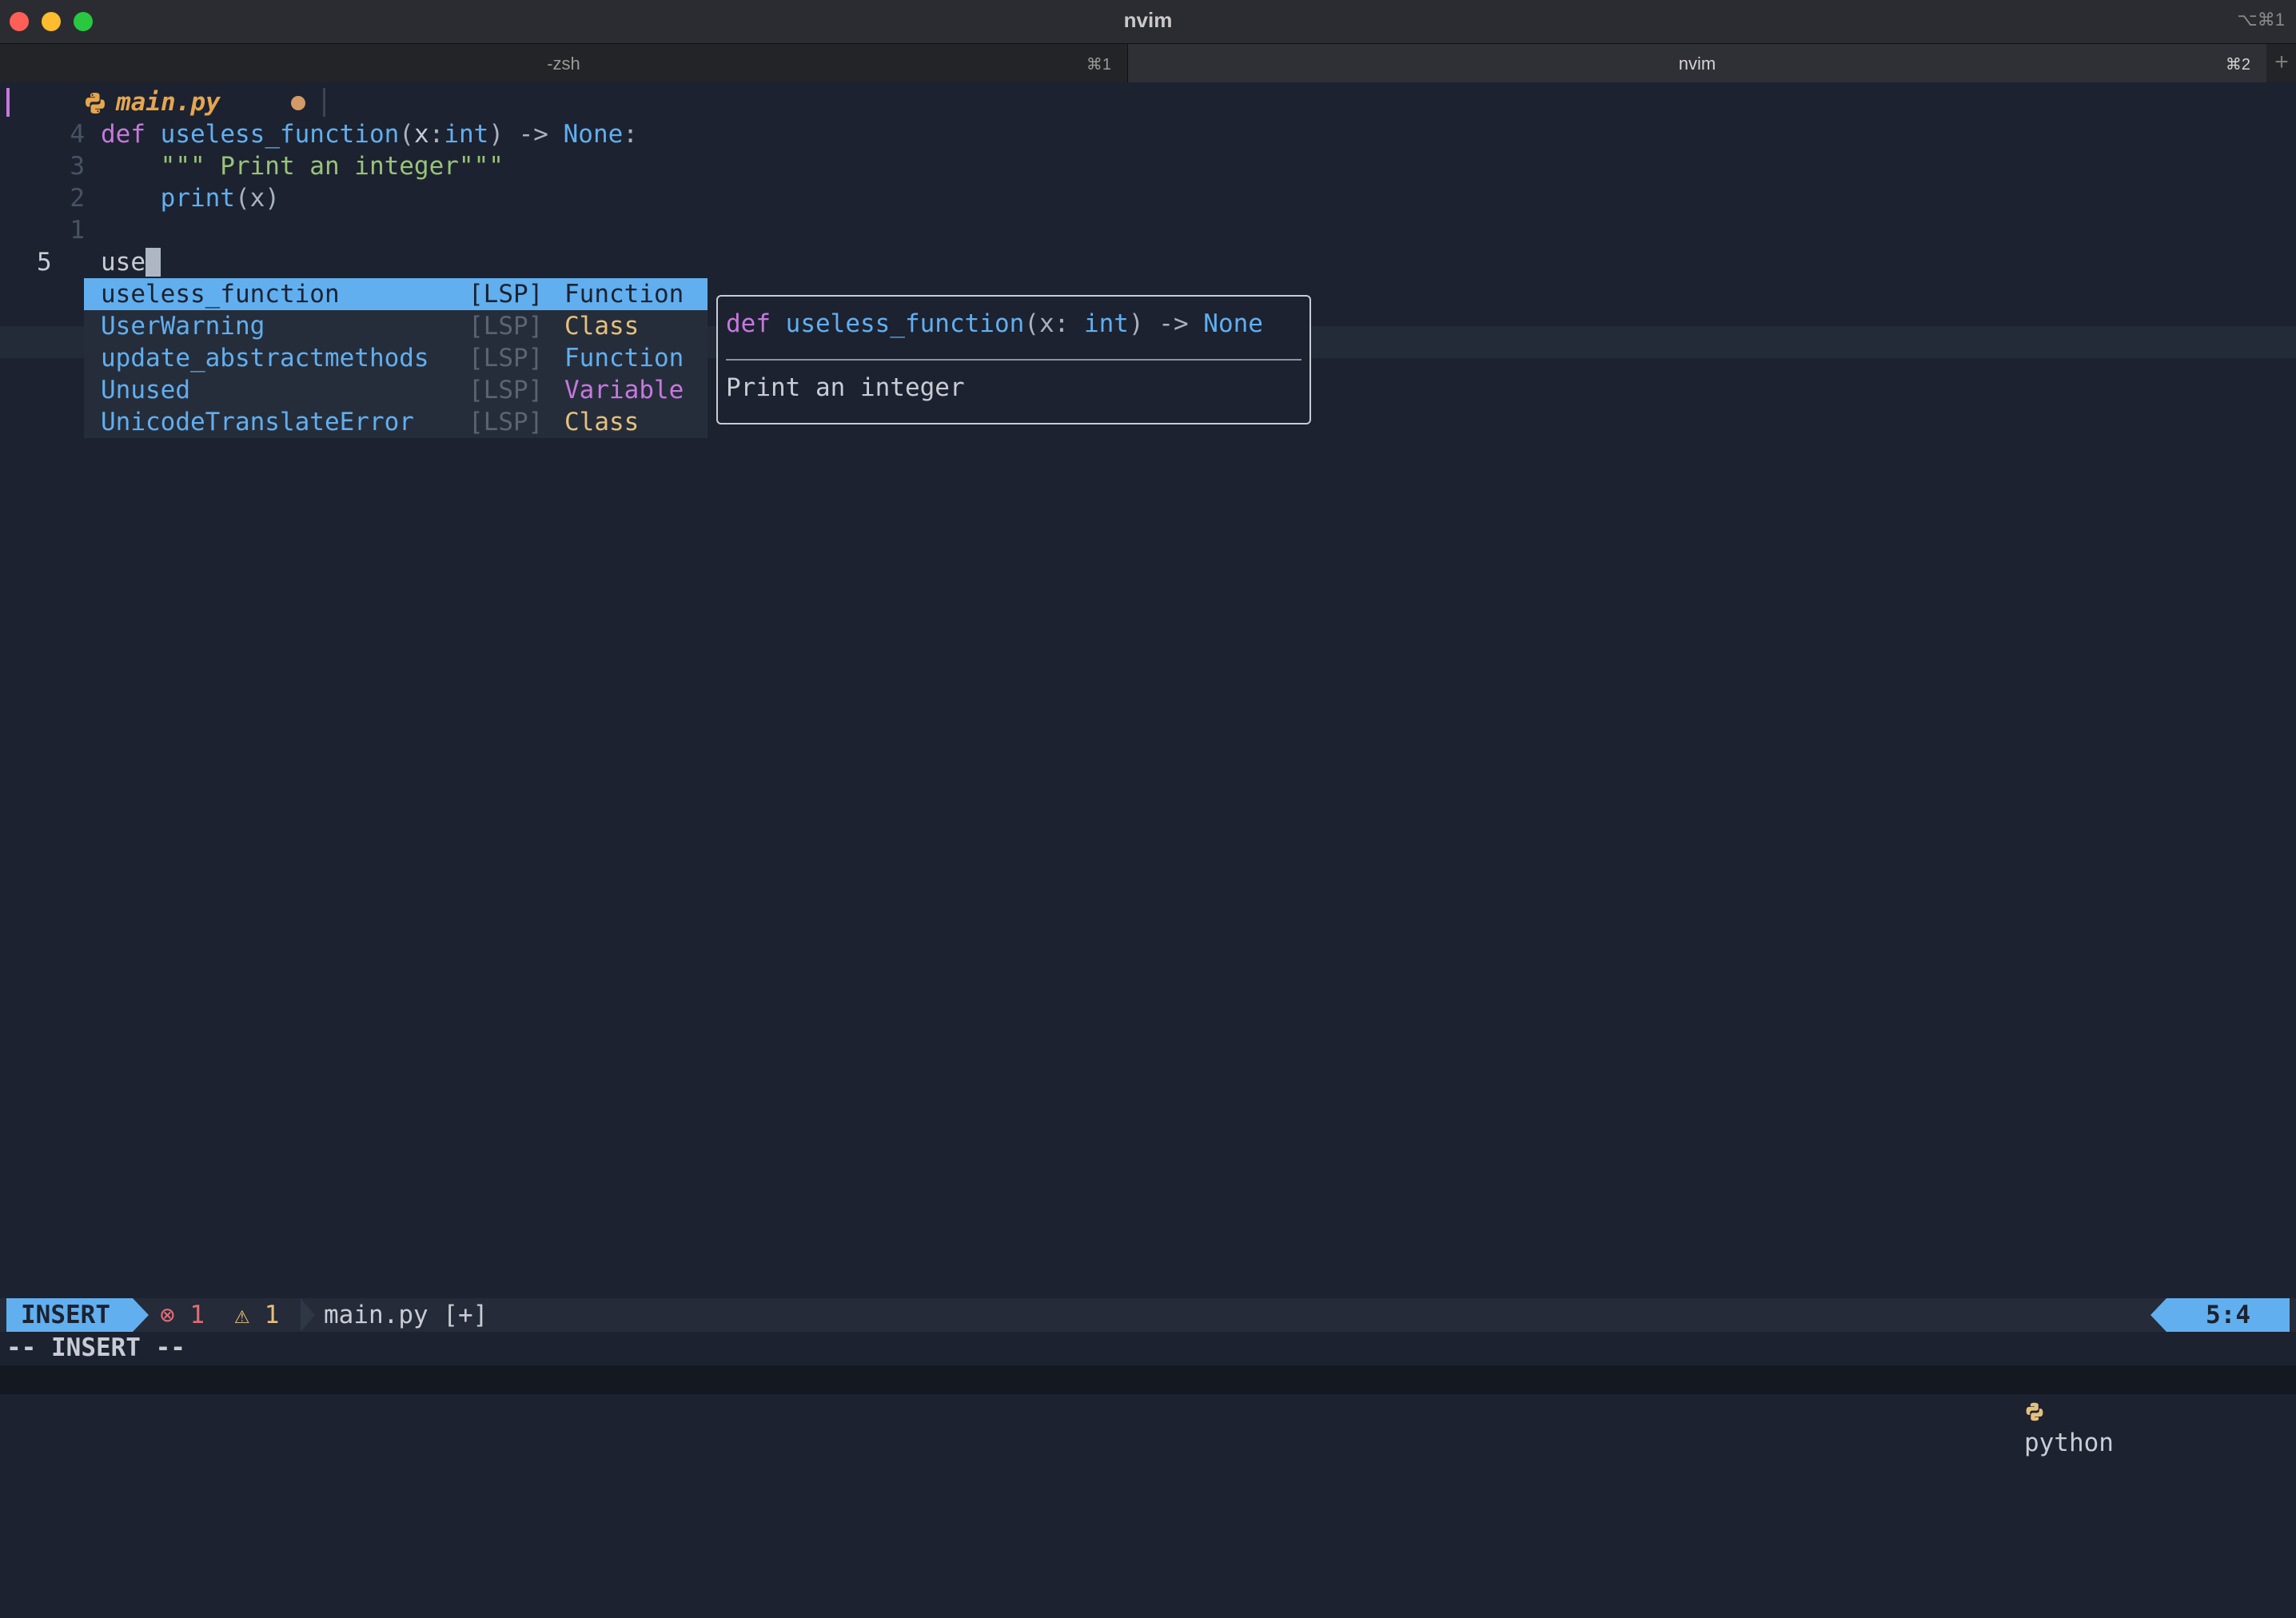 The height and width of the screenshot is (1618, 2296). I want to click on command-line-text: -- INSERT --, so click(95, 1347).